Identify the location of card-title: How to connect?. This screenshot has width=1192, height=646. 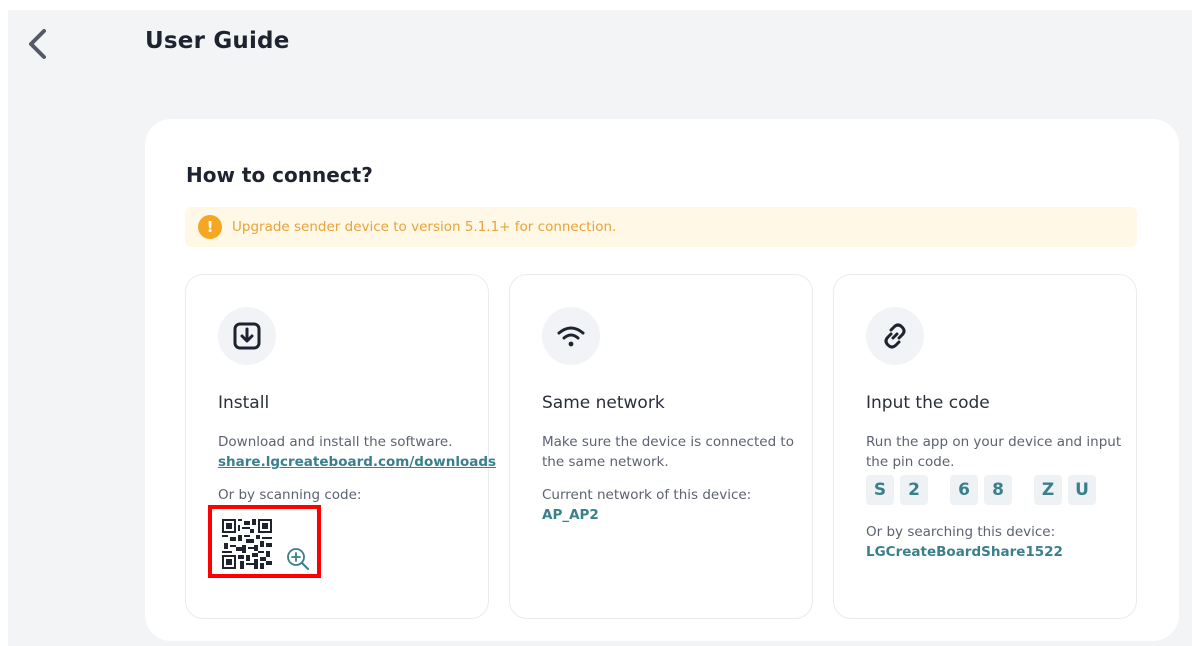
(279, 175).